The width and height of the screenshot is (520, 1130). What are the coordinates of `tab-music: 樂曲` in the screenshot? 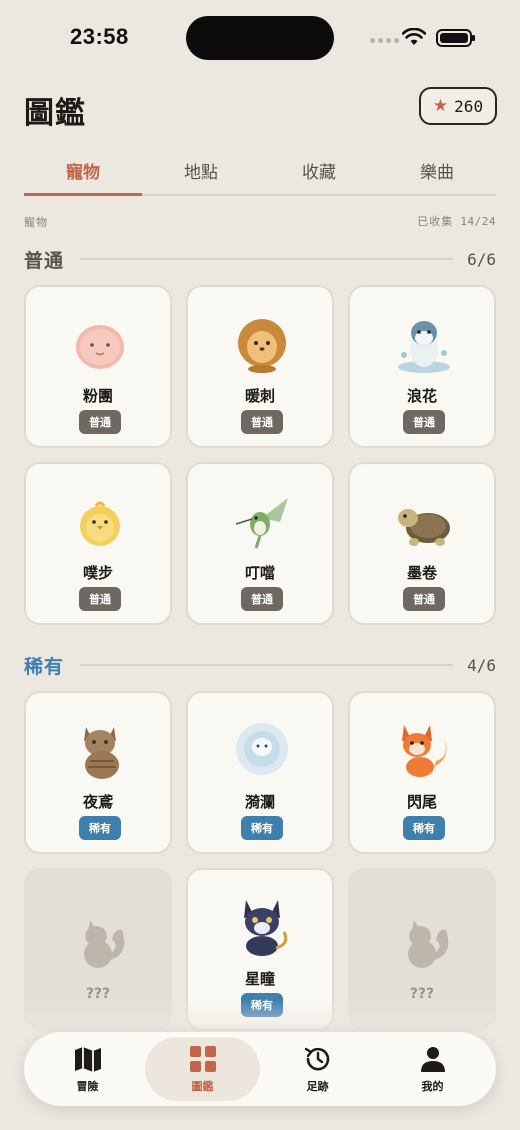 It's located at (437, 172).